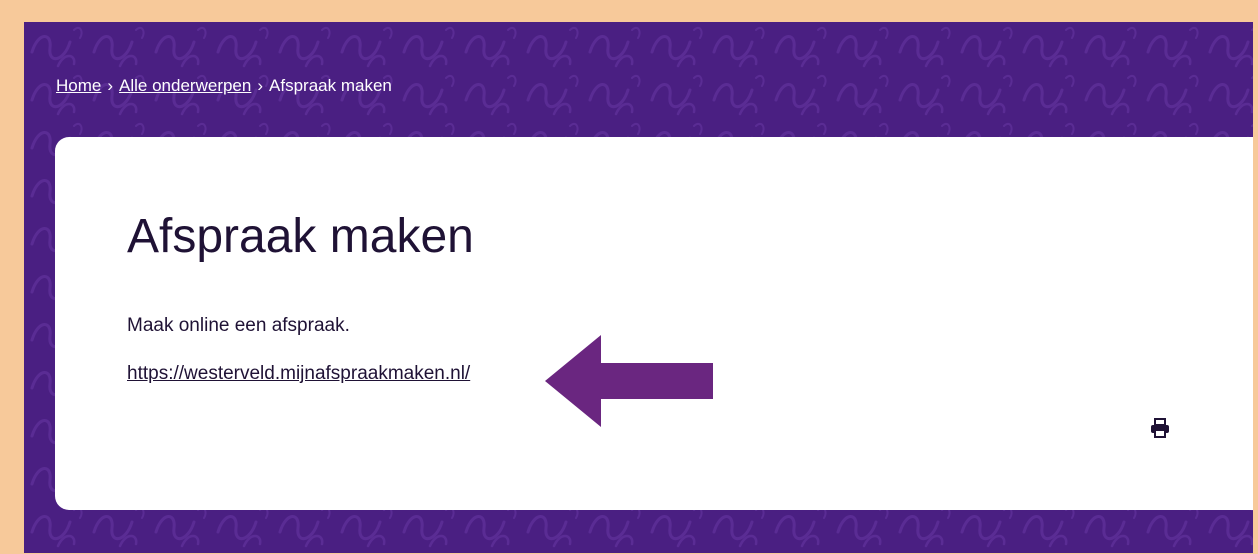 This screenshot has height=554, width=1258. What do you see at coordinates (1160, 430) in the screenshot?
I see `print-icon` at bounding box center [1160, 430].